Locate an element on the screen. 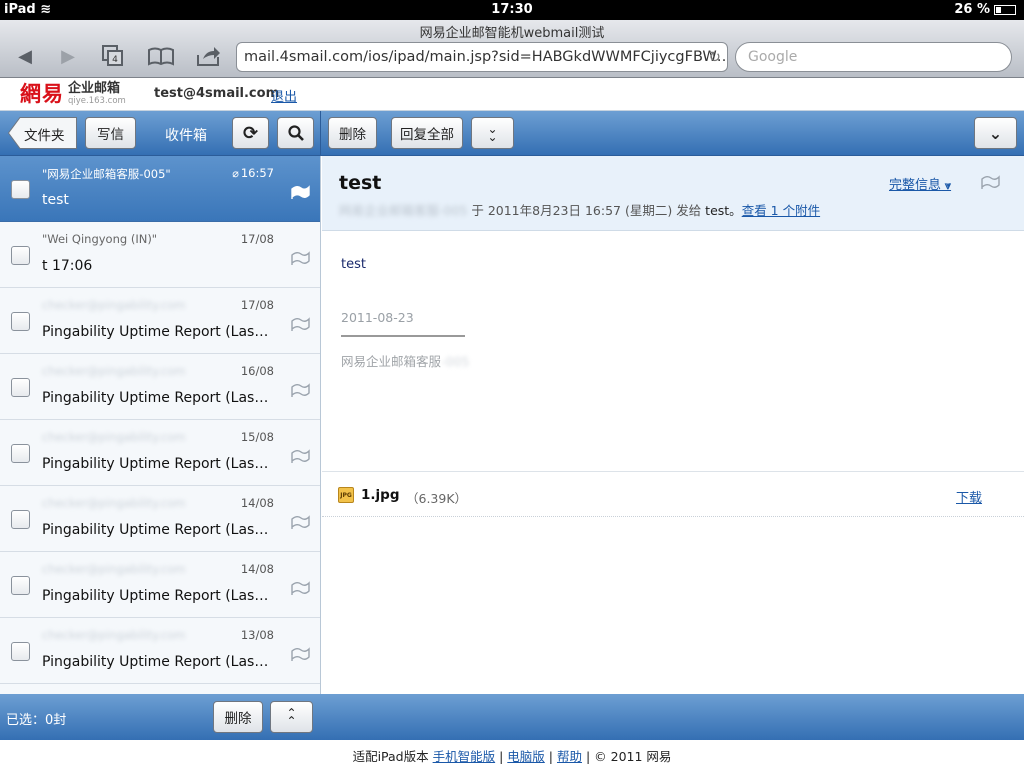  double-chevron-up-icon: ⌃ ⌃ is located at coordinates (291, 717).